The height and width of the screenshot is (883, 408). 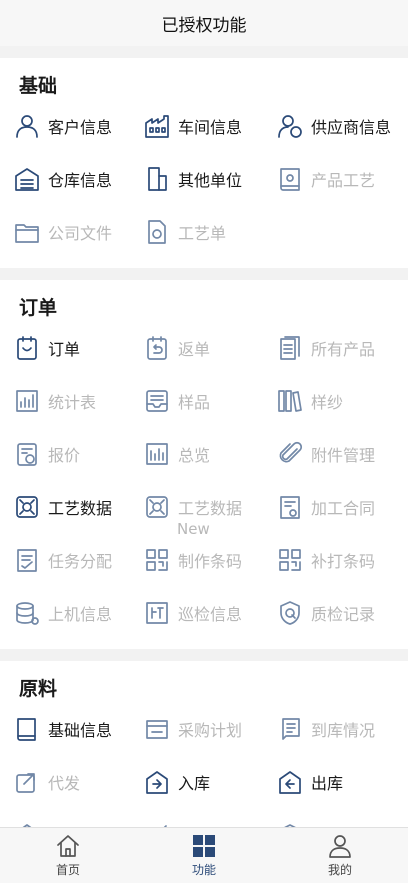 I want to click on feature-label: 补打条码, so click(x=343, y=561).